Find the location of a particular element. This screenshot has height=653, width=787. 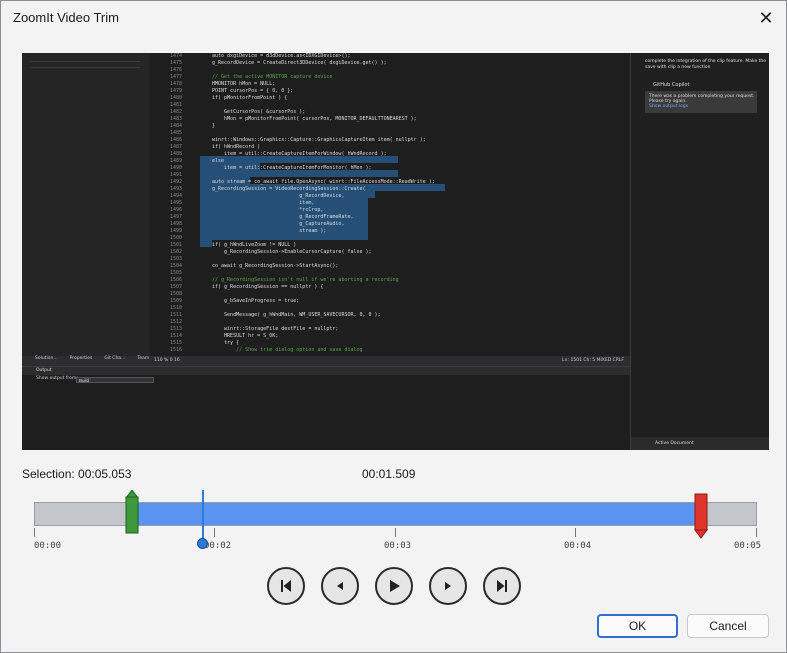

playhead-knob is located at coordinates (202, 543).